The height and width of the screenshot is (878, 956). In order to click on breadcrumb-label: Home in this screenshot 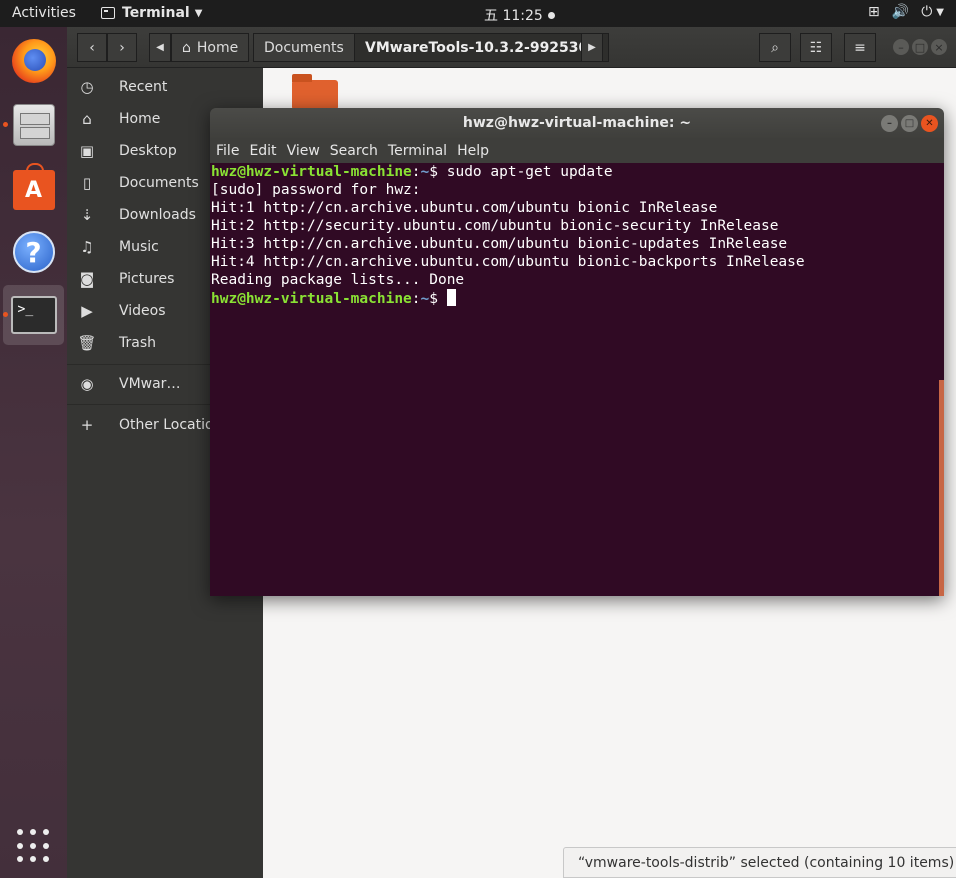, I will do `click(217, 47)`.